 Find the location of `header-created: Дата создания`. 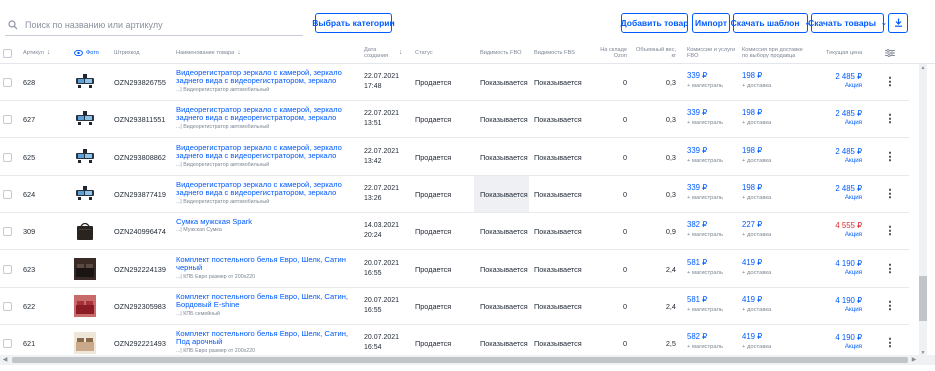

header-created: Дата создания is located at coordinates (379, 53).